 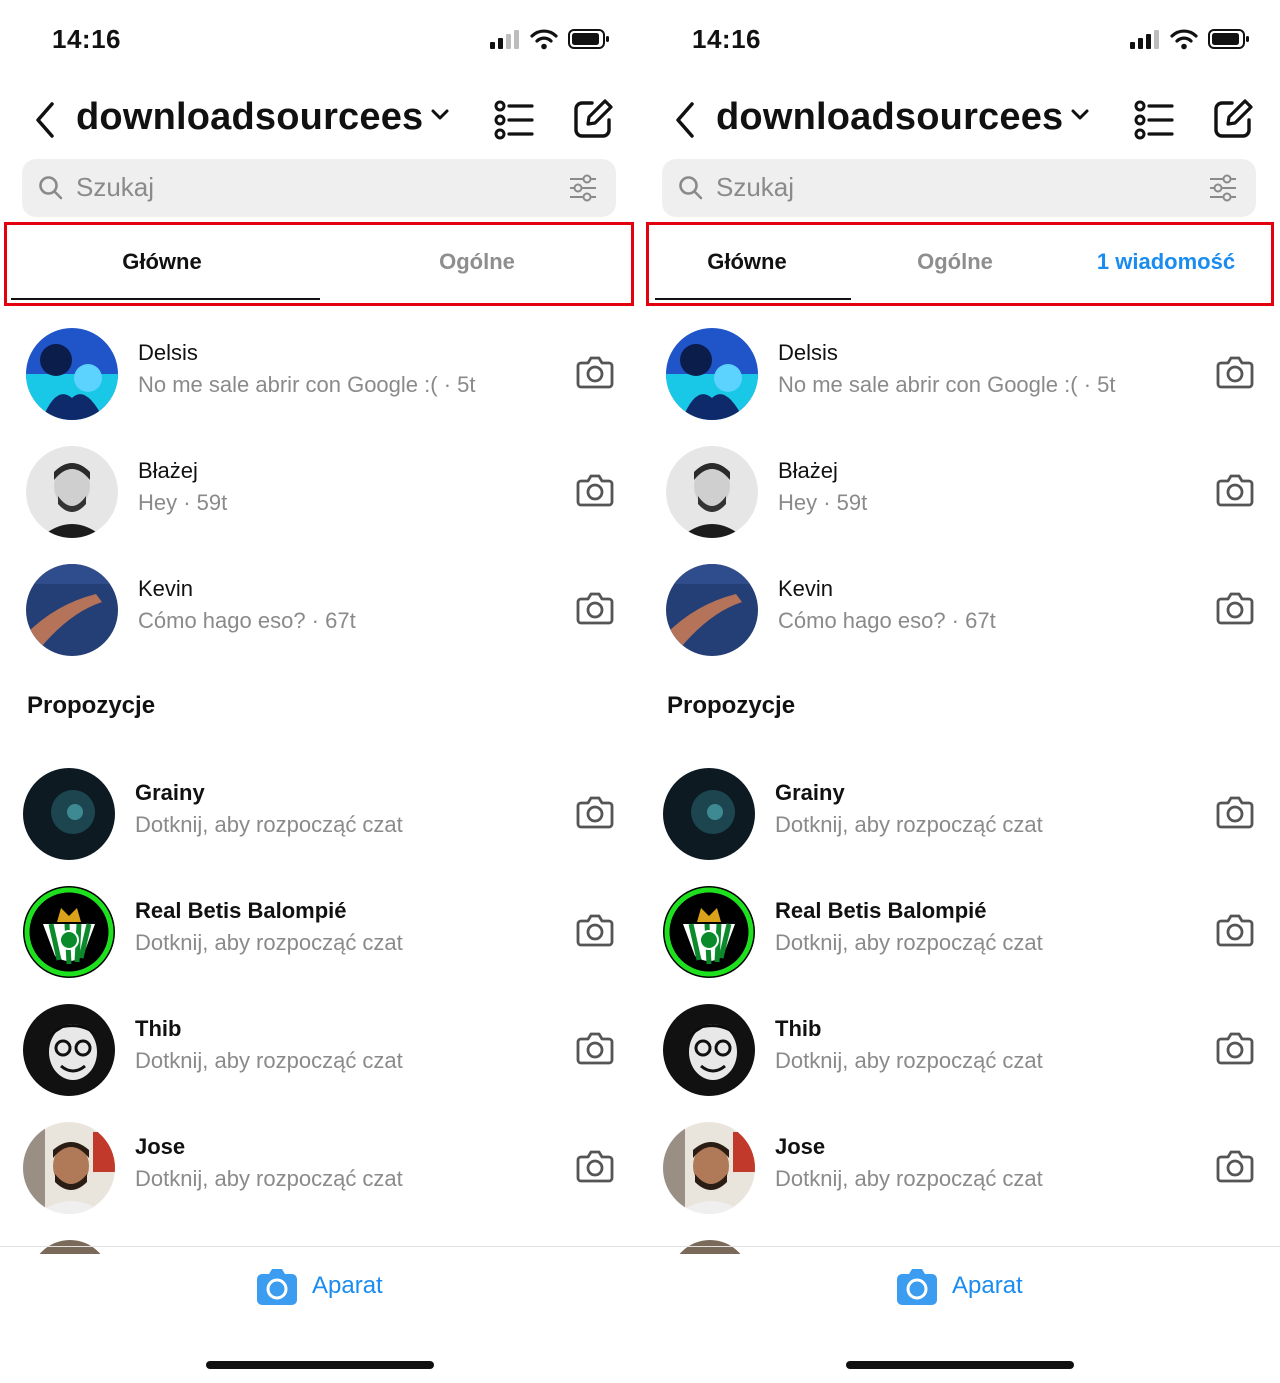 I want to click on partial-avatar, so click(x=70, y=1247).